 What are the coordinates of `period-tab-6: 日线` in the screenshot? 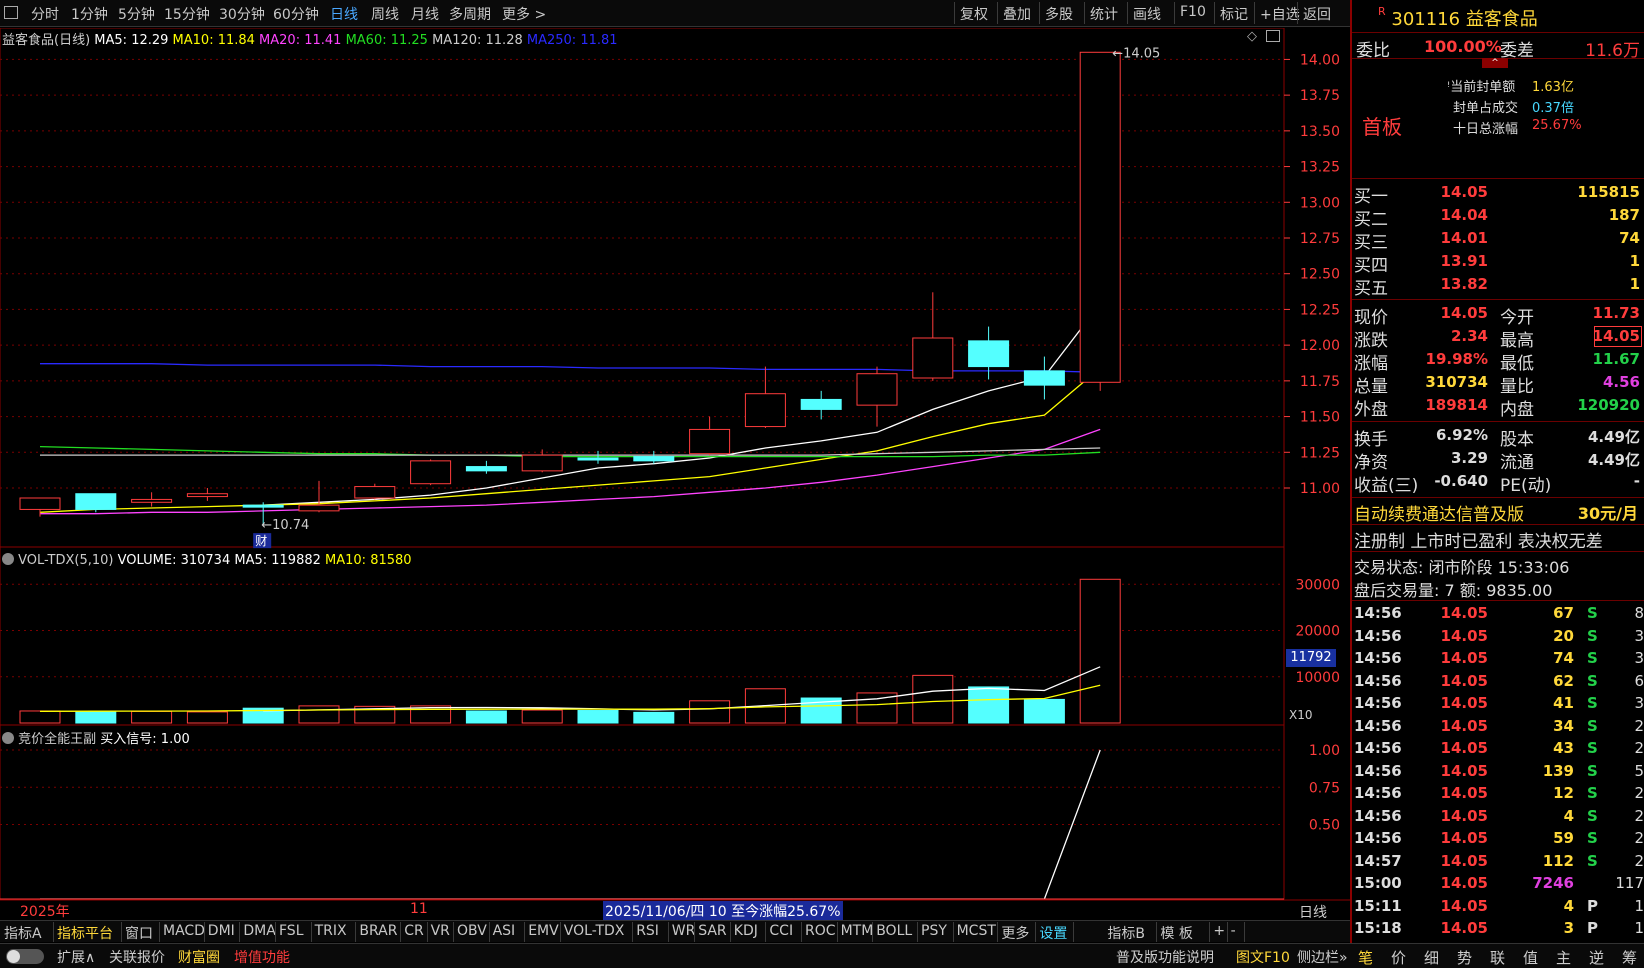 It's located at (344, 14).